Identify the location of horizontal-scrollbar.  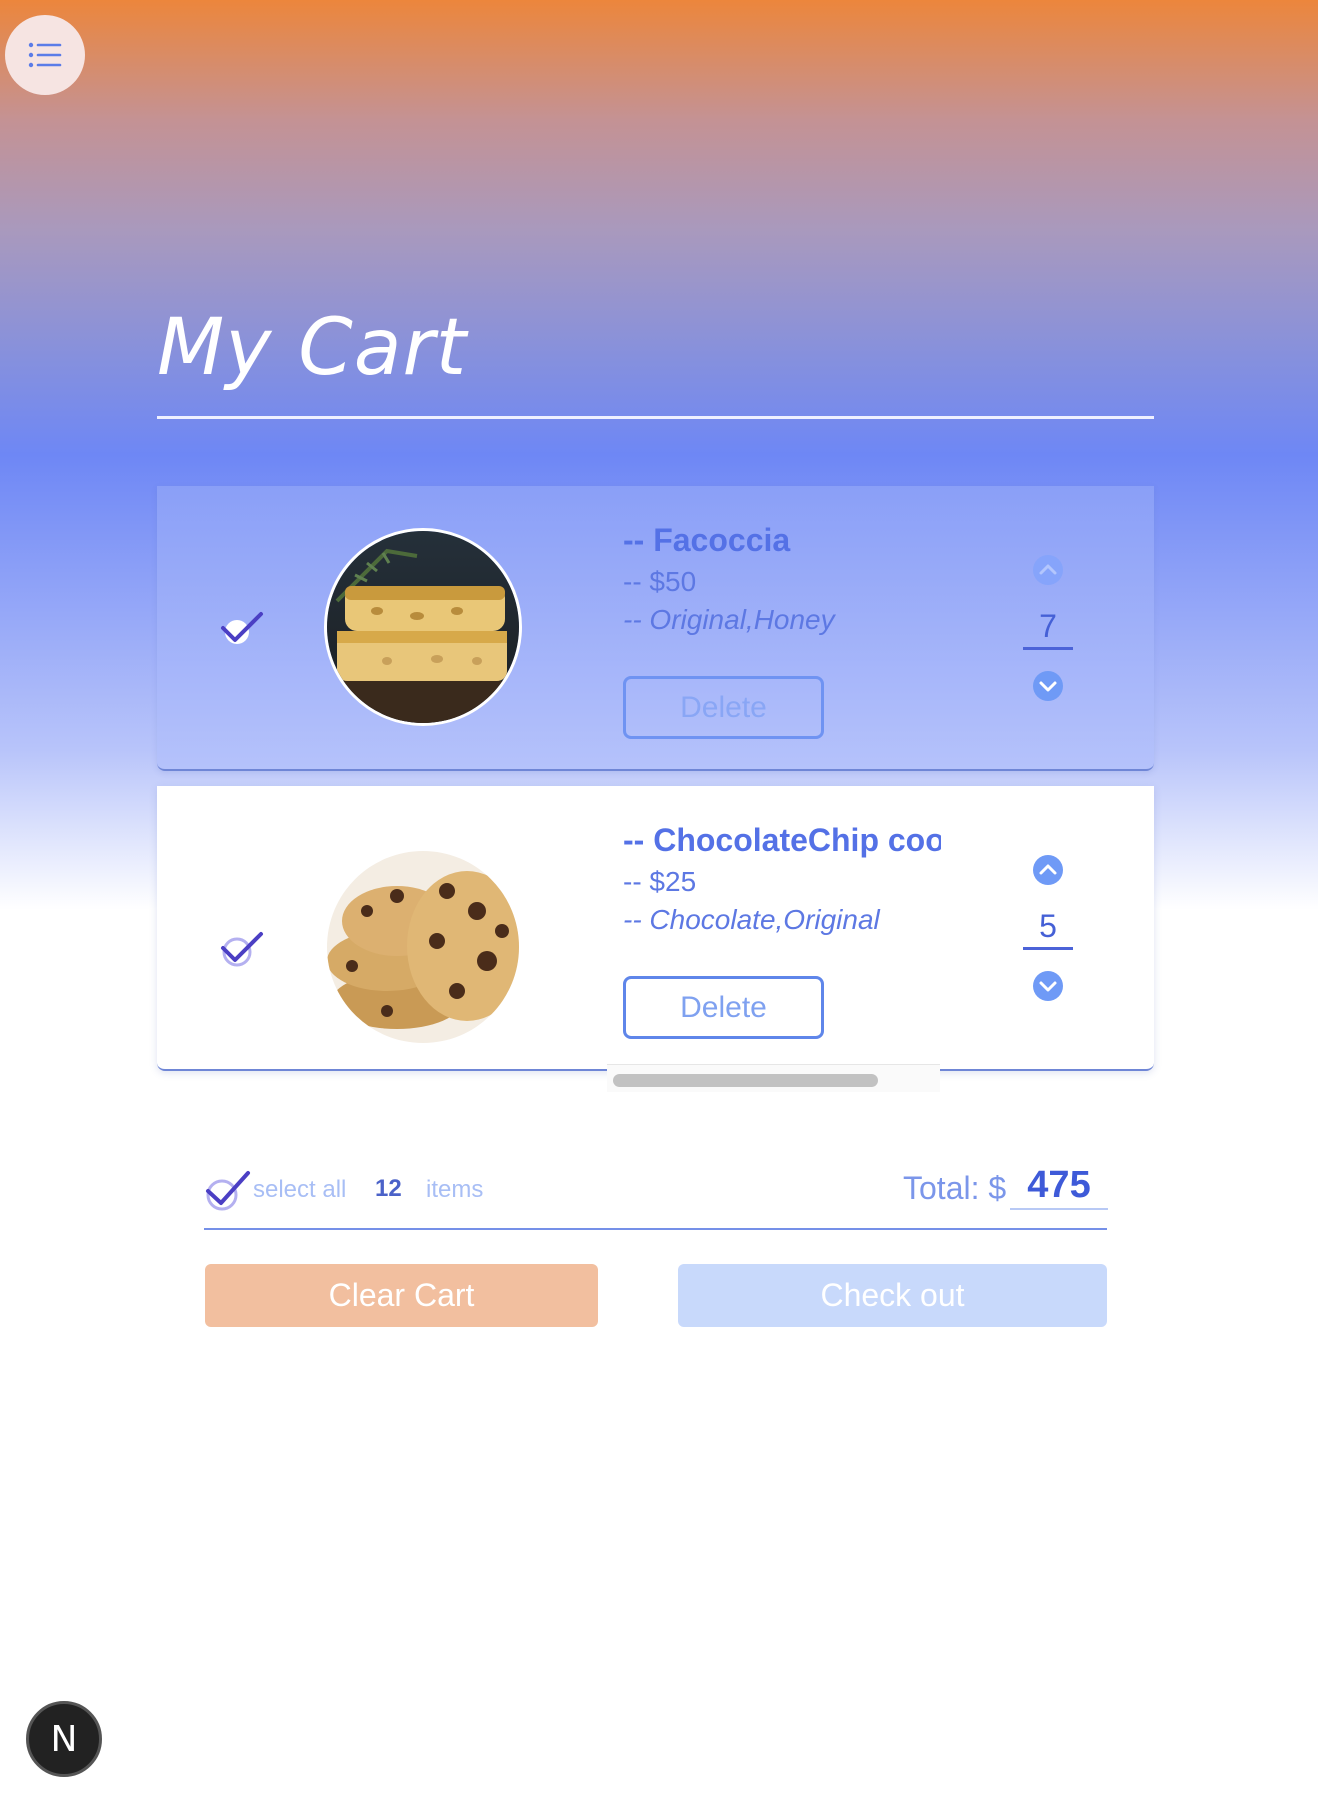
(773, 1078).